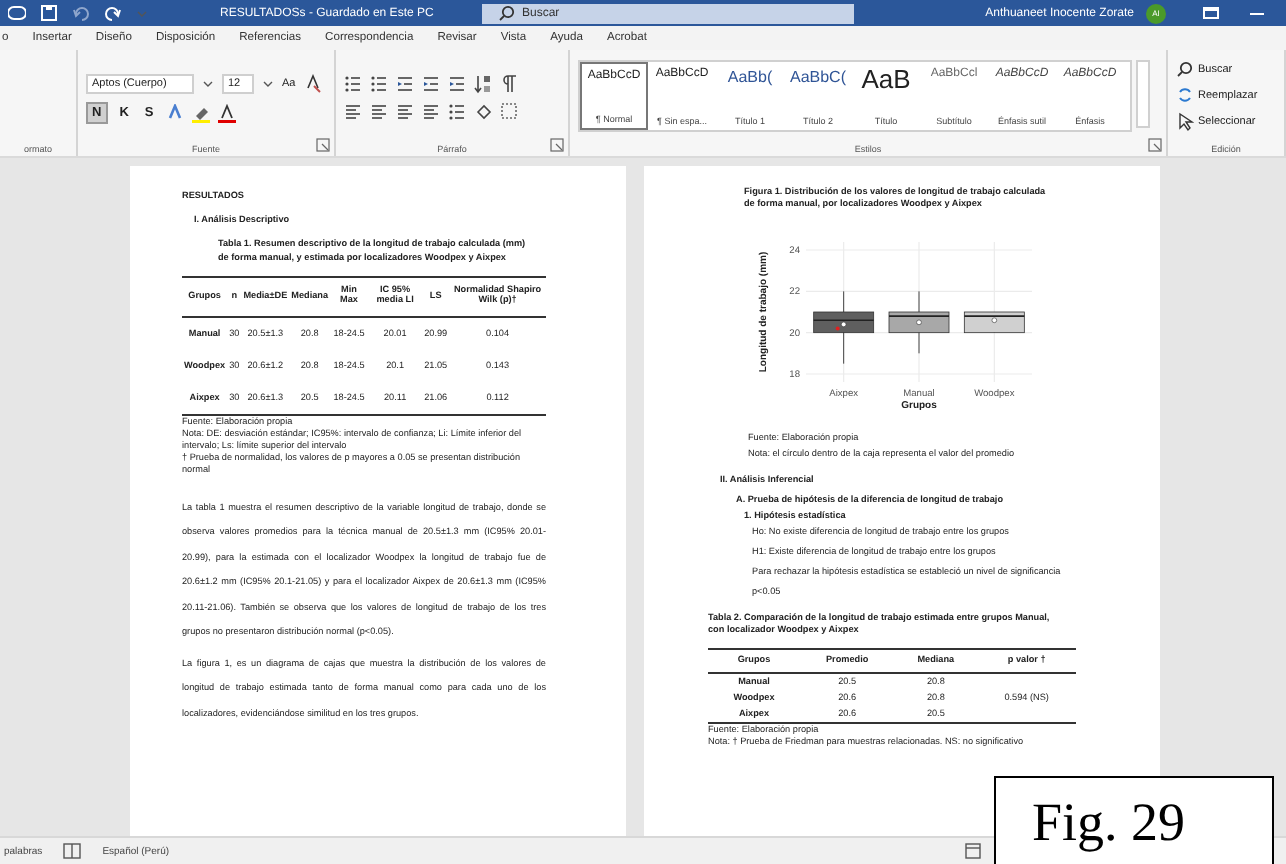 The height and width of the screenshot is (864, 1286). I want to click on clear-format-icon, so click(312, 84).